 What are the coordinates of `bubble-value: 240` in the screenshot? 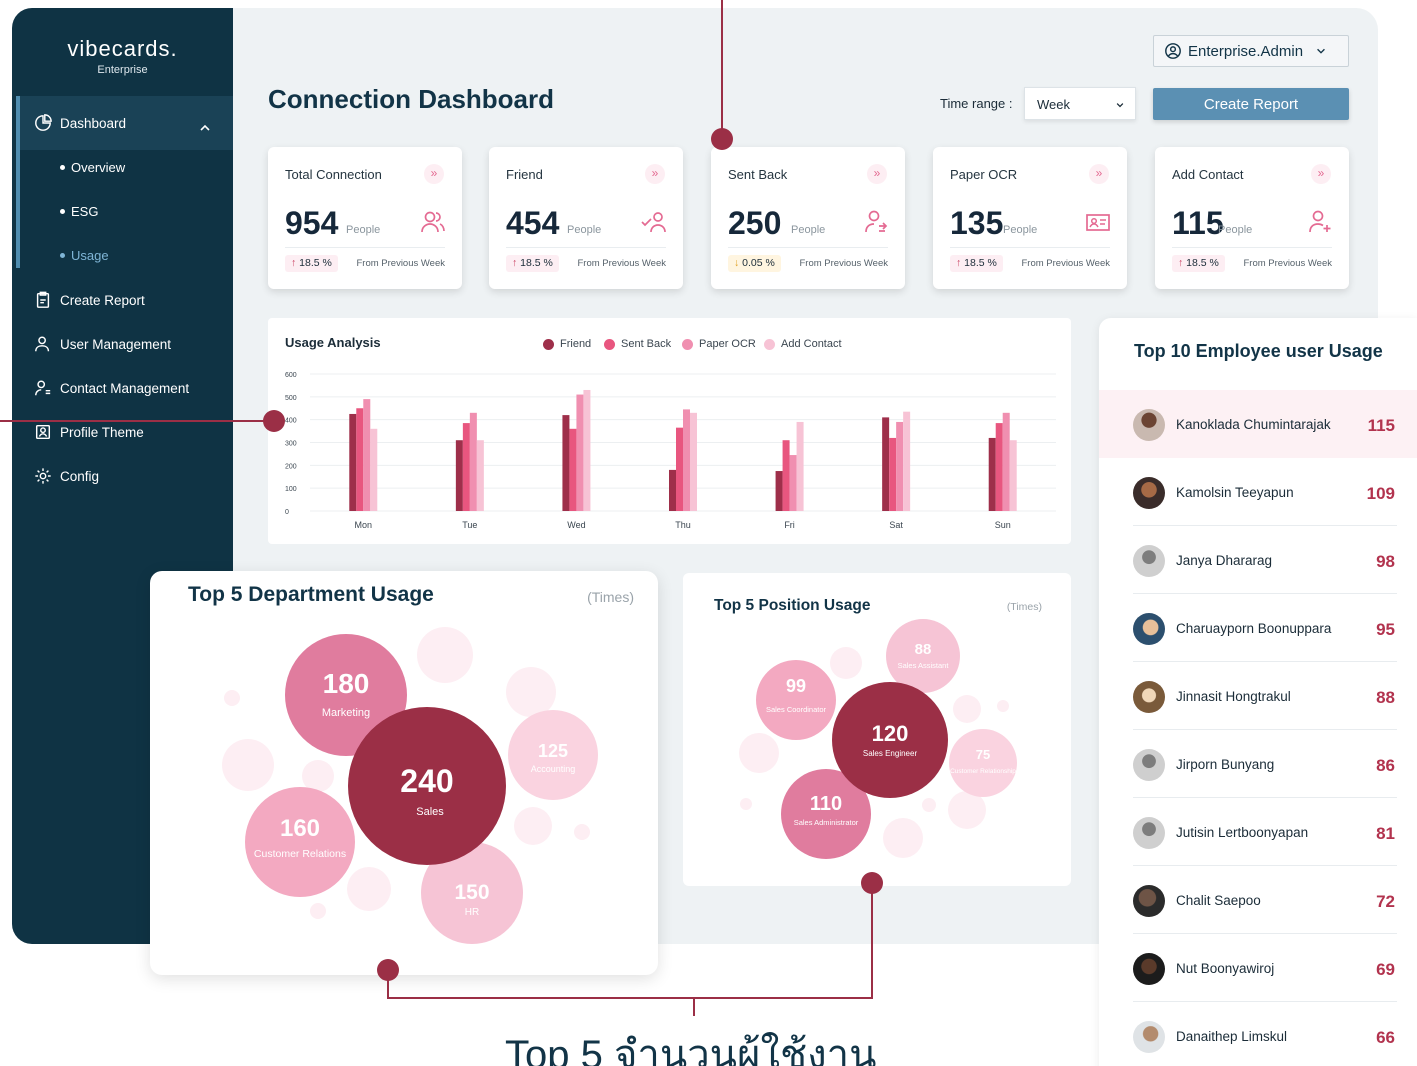 It's located at (426, 781).